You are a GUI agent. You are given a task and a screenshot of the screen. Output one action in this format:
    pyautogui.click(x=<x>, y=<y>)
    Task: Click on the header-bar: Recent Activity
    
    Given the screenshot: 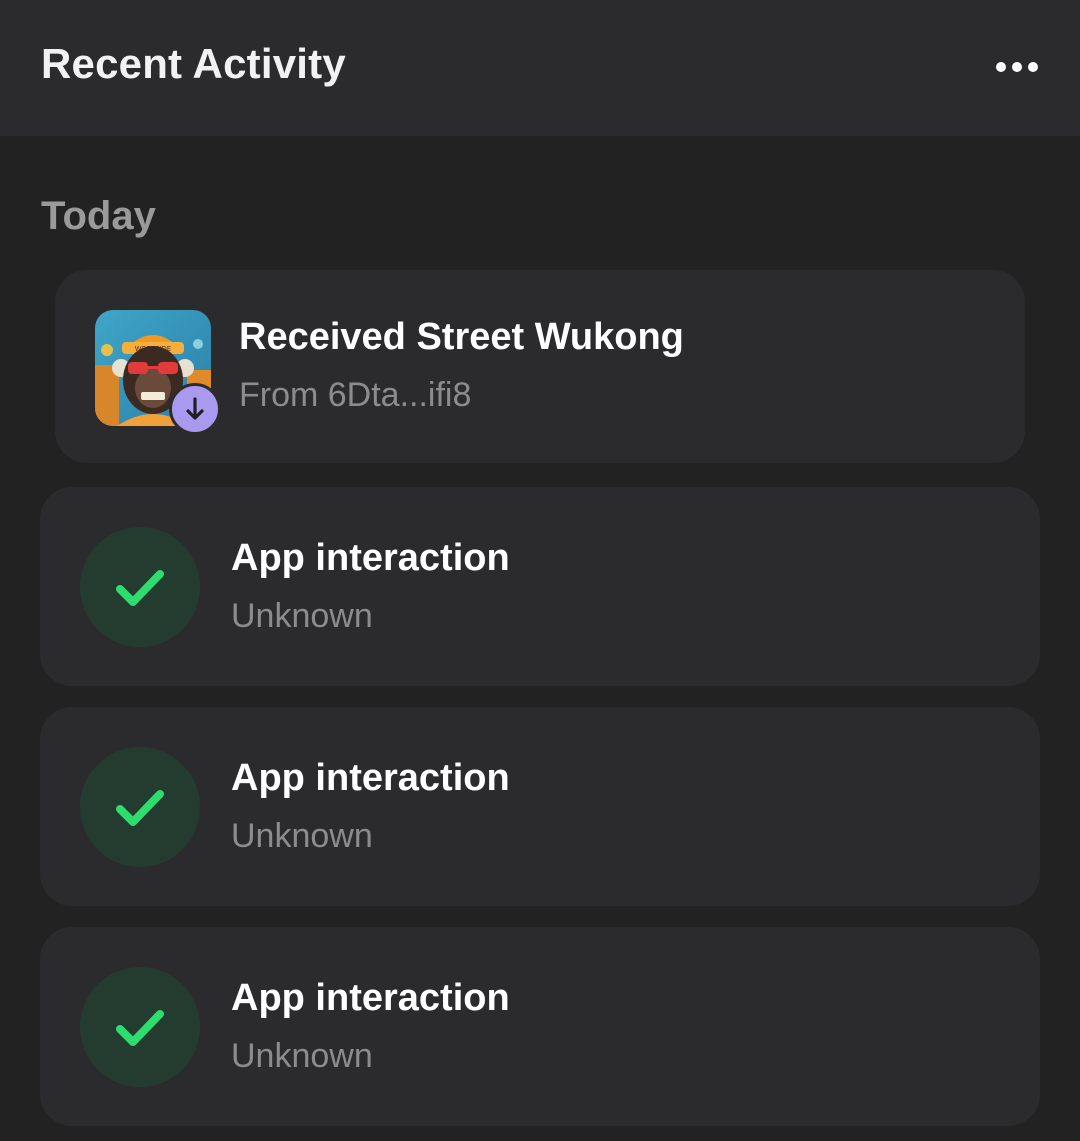 What is the action you would take?
    pyautogui.click(x=540, y=68)
    